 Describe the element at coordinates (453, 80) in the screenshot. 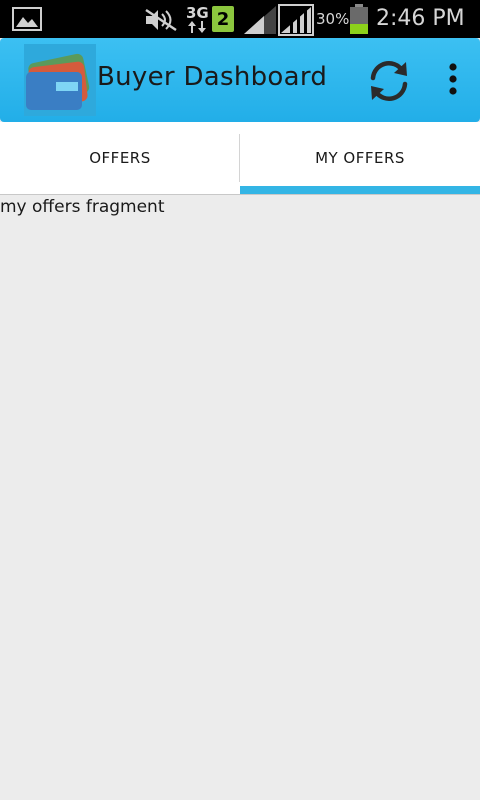

I see `overflow-menu-icon` at that location.